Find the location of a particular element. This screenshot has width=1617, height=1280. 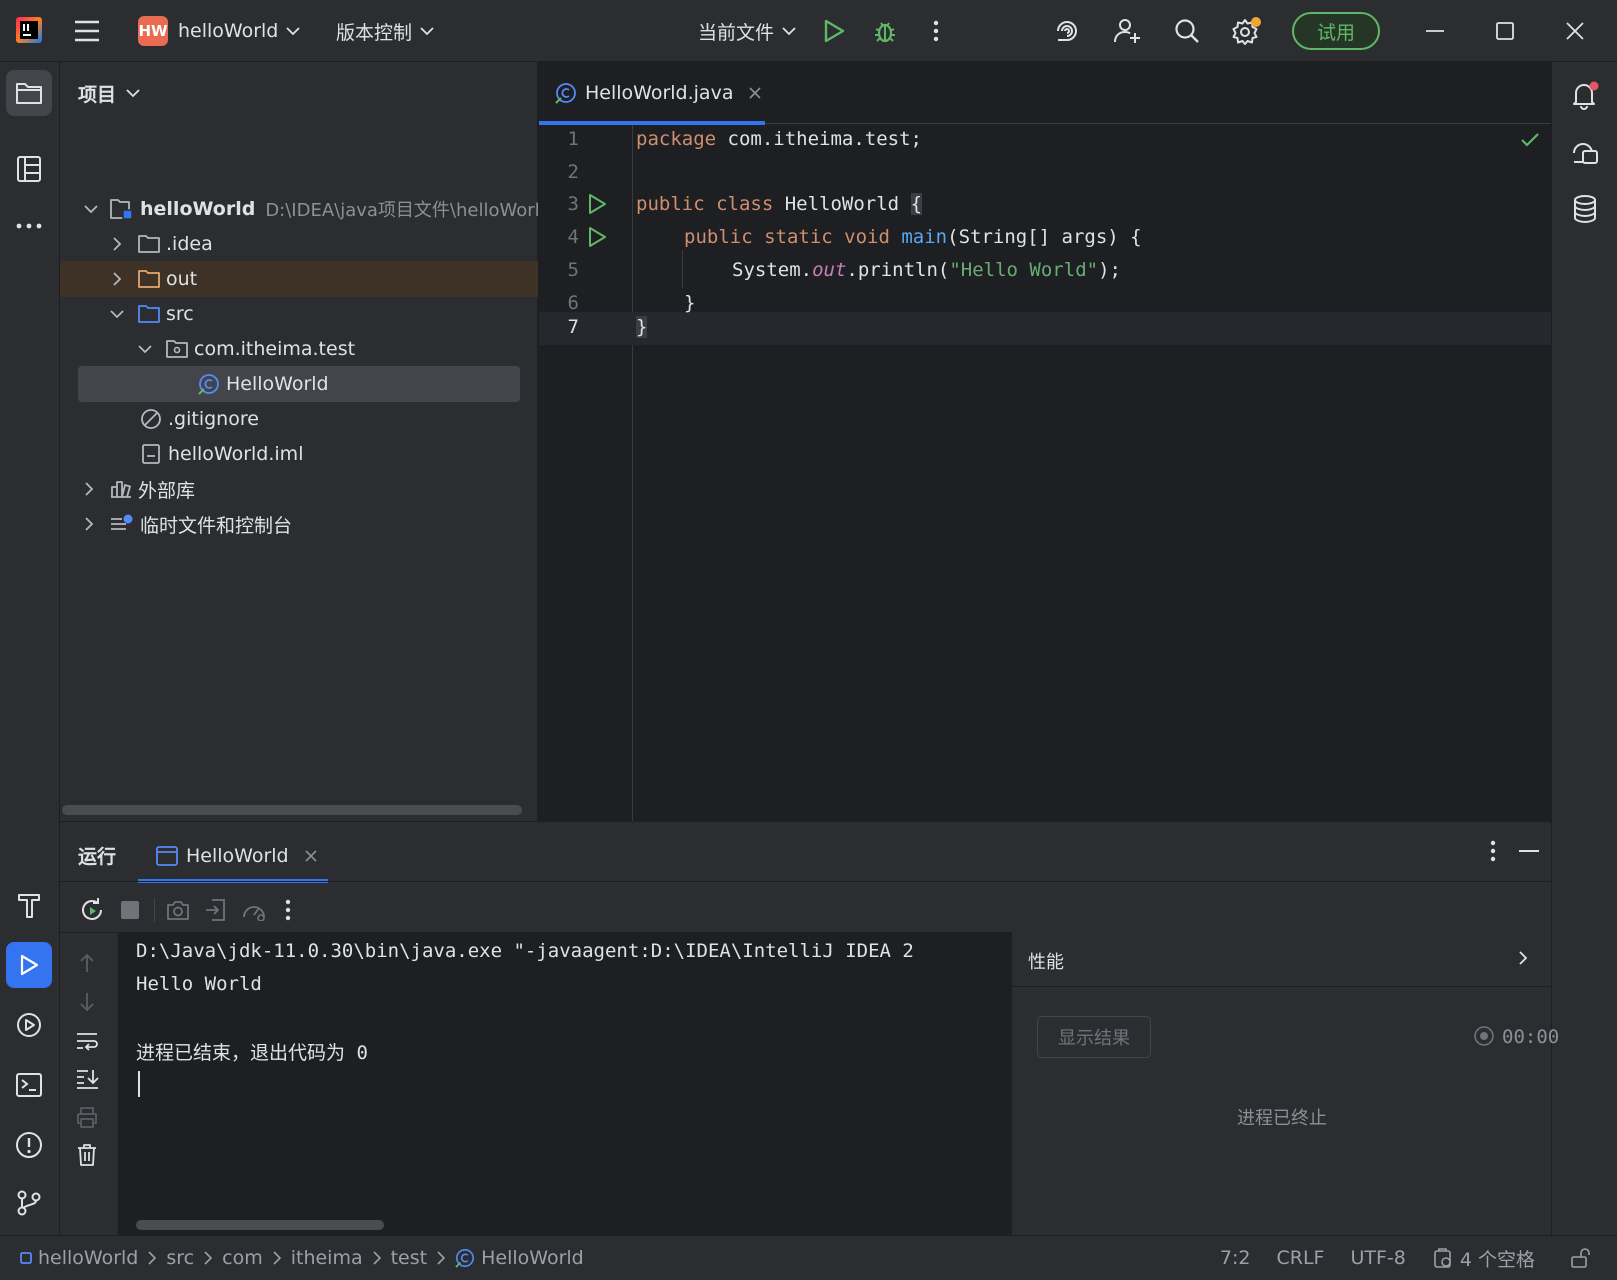

project-switcher: HW helloWorld is located at coordinates (219, 31).